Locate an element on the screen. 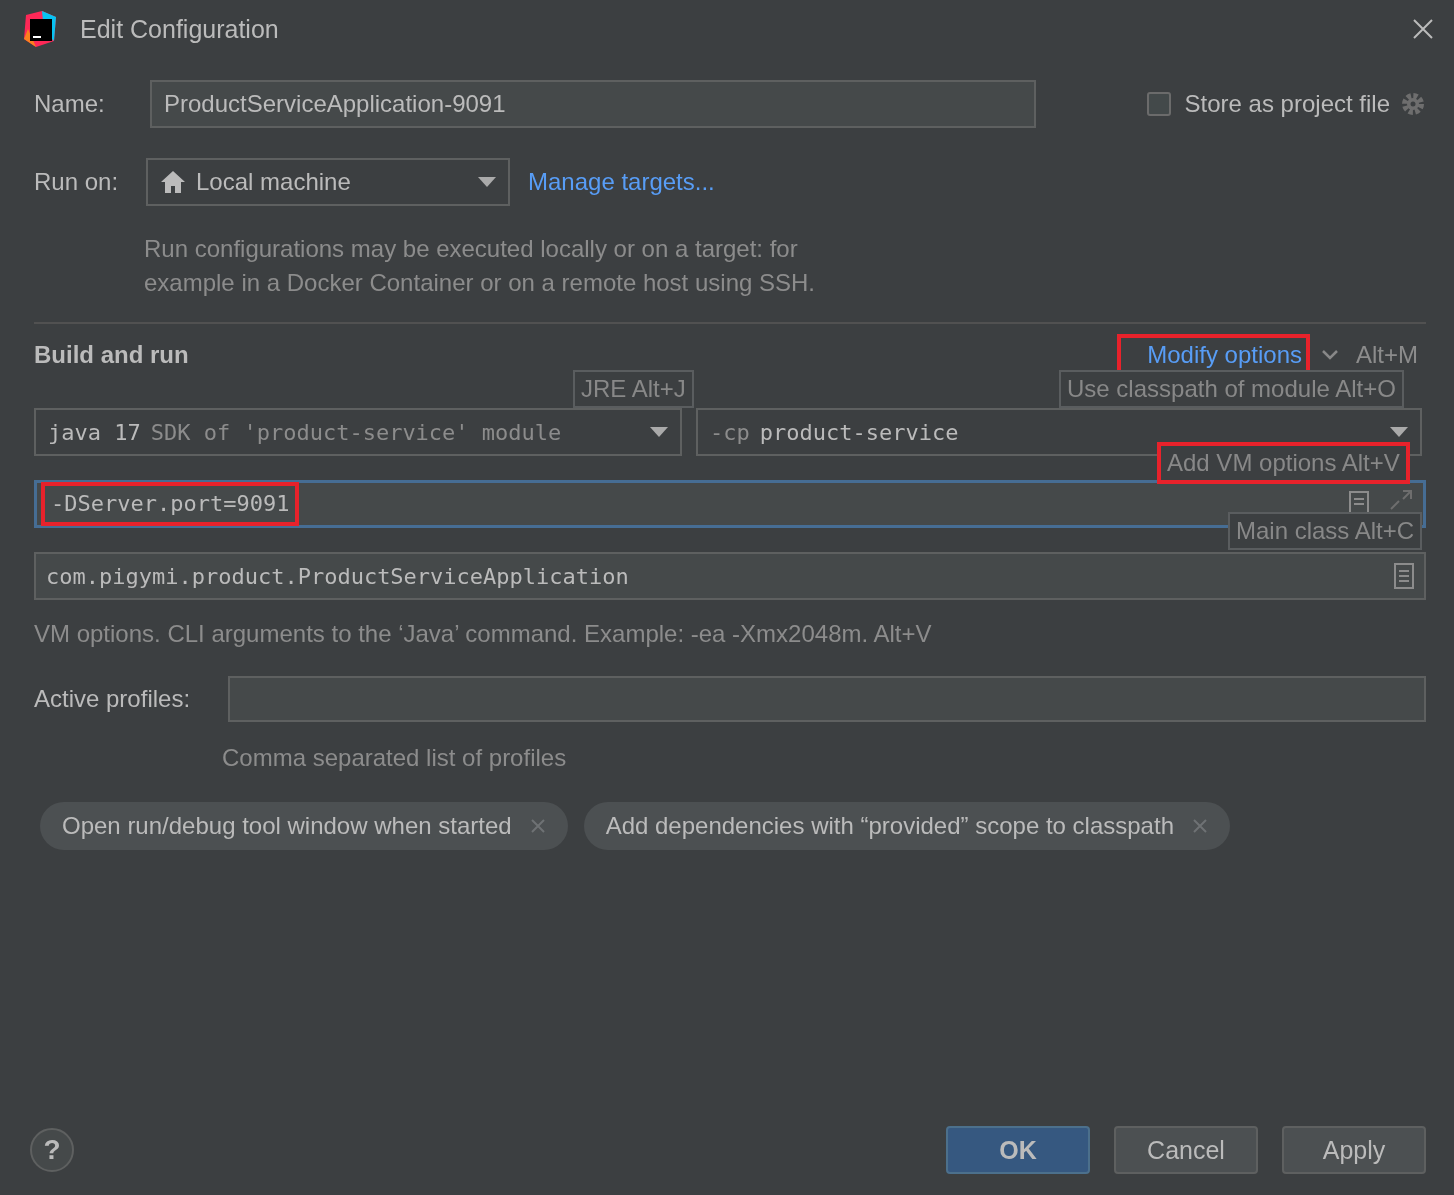  store-label: Store as project file is located at coordinates (1287, 104).